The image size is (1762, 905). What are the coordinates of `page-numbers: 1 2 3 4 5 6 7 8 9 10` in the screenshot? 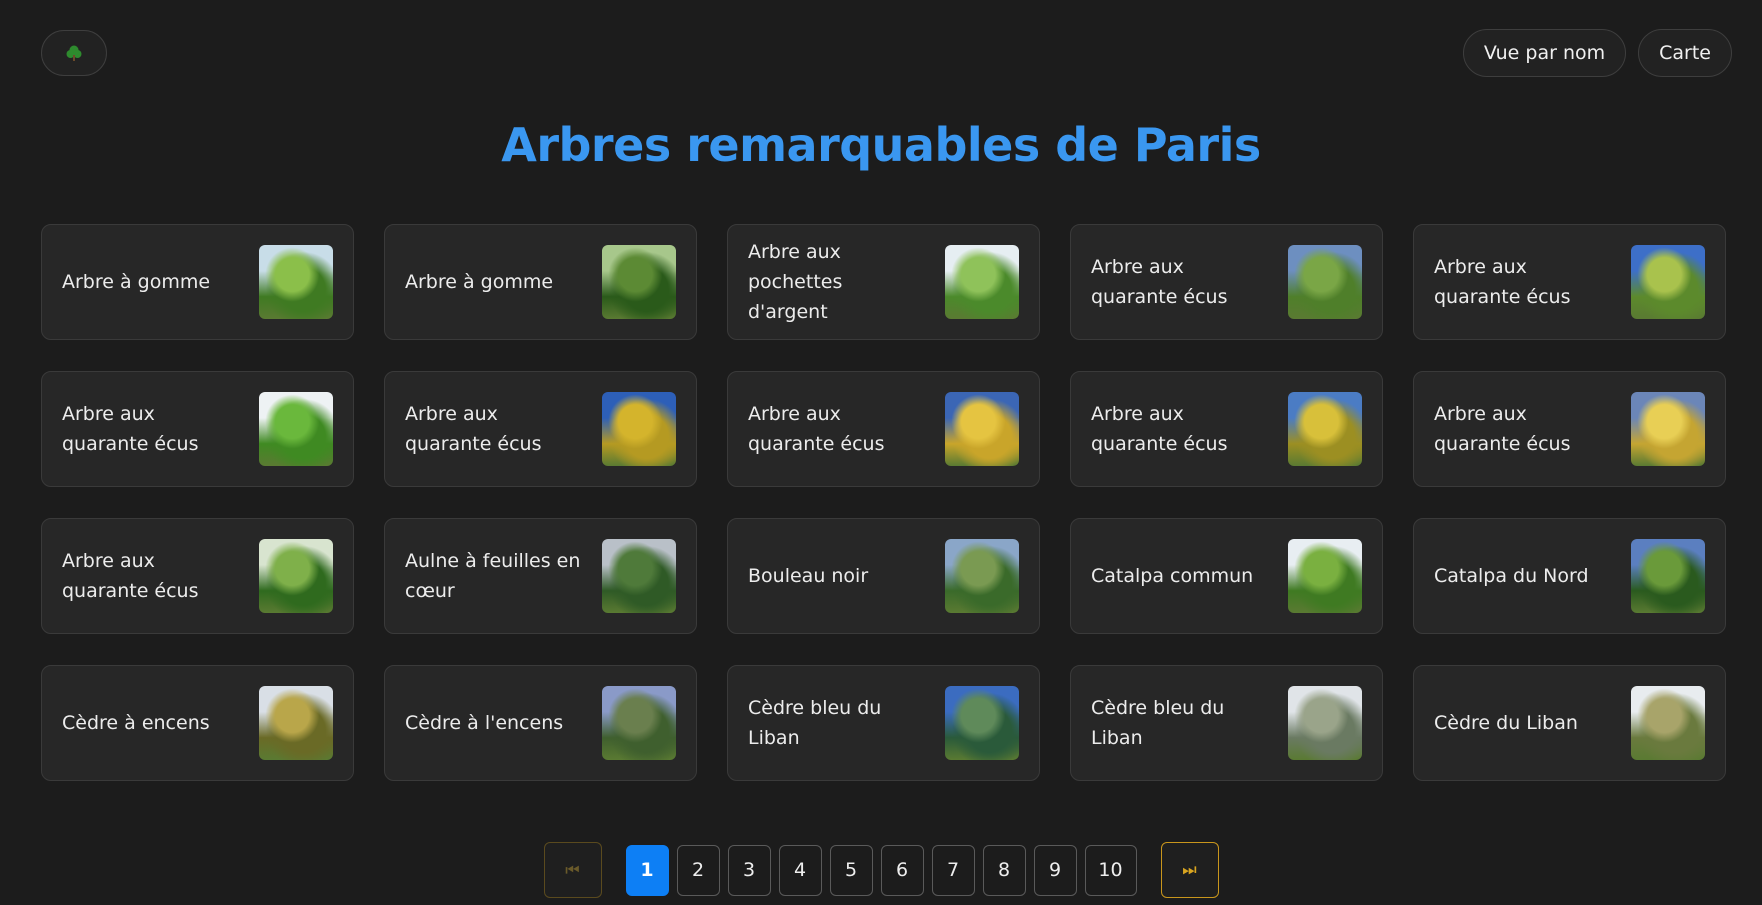 It's located at (881, 870).